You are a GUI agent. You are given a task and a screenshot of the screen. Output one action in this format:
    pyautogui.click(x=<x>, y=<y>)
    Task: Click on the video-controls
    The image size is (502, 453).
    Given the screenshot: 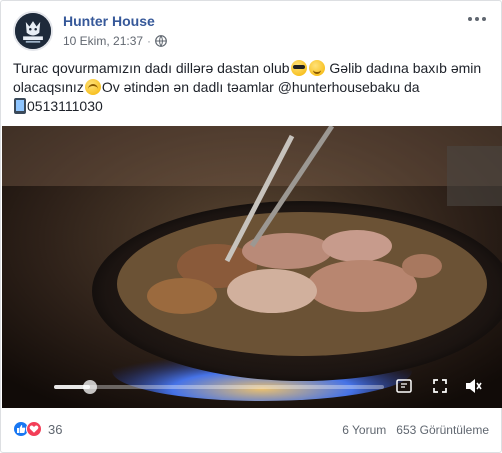 What is the action you would take?
    pyautogui.click(x=252, y=387)
    